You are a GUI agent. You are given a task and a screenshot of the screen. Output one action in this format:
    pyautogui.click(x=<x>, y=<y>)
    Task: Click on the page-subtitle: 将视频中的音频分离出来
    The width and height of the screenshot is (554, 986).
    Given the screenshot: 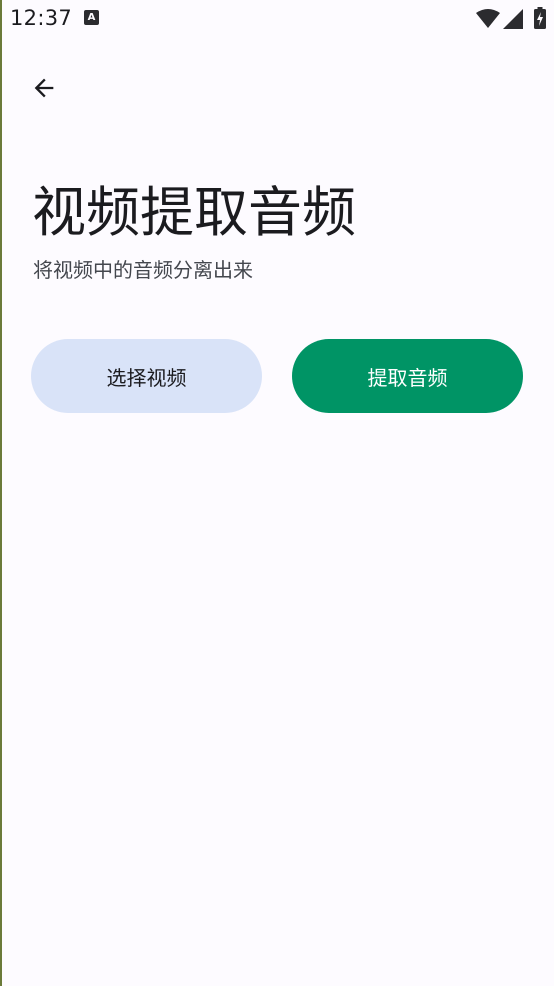 What is the action you would take?
    pyautogui.click(x=143, y=270)
    